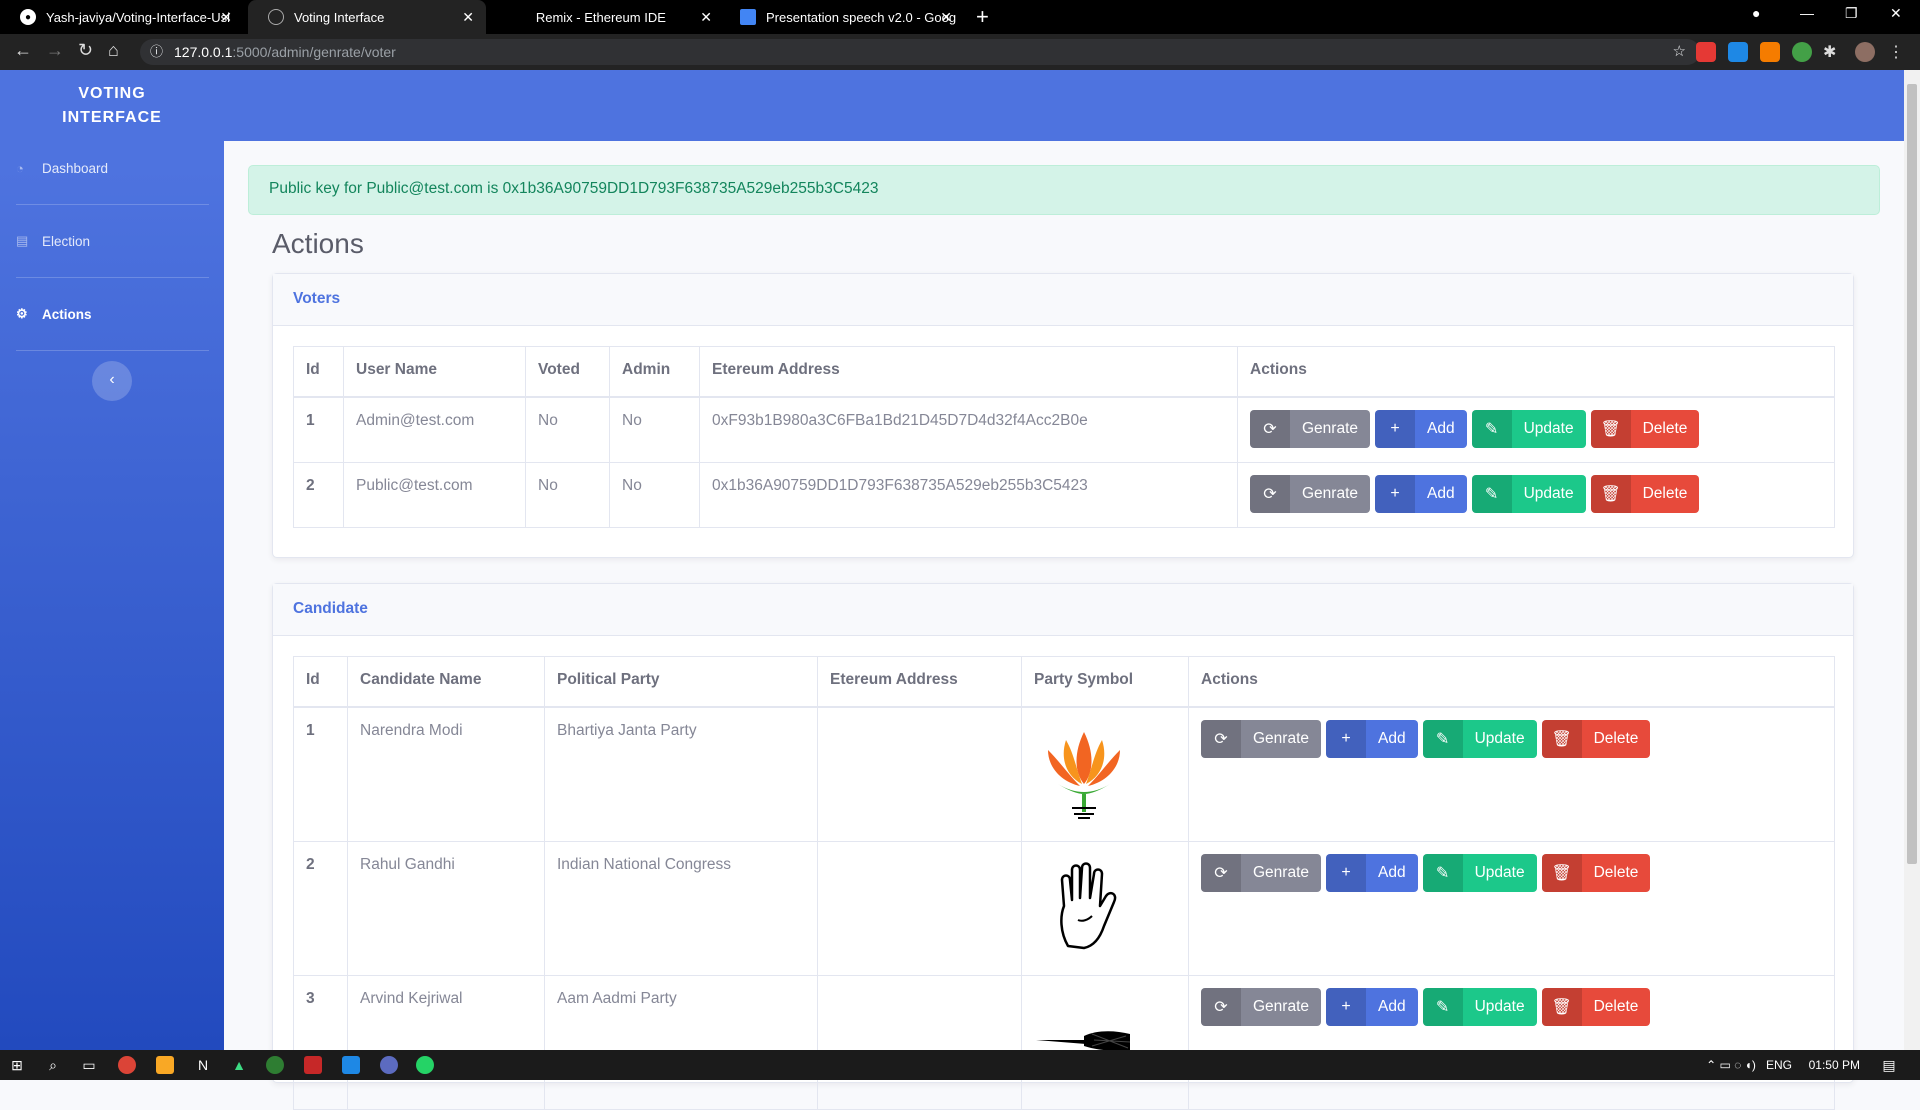  I want to click on scrollbar, so click(1912, 560).